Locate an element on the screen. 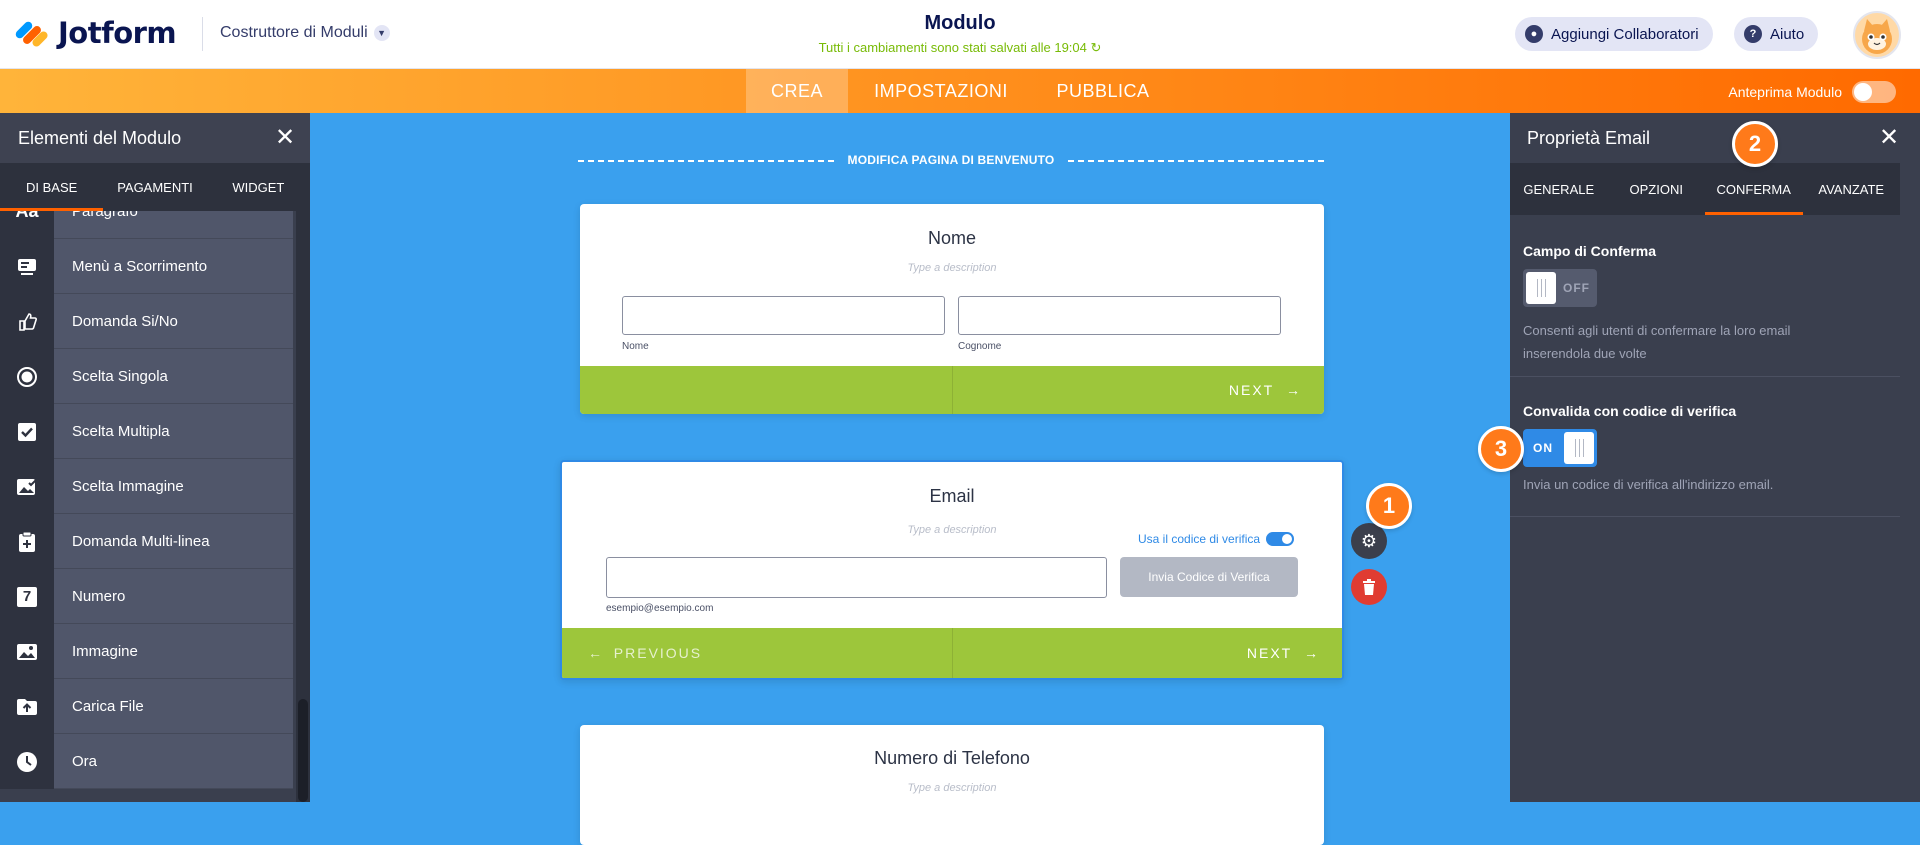  multiline-icon is located at coordinates (27, 541).